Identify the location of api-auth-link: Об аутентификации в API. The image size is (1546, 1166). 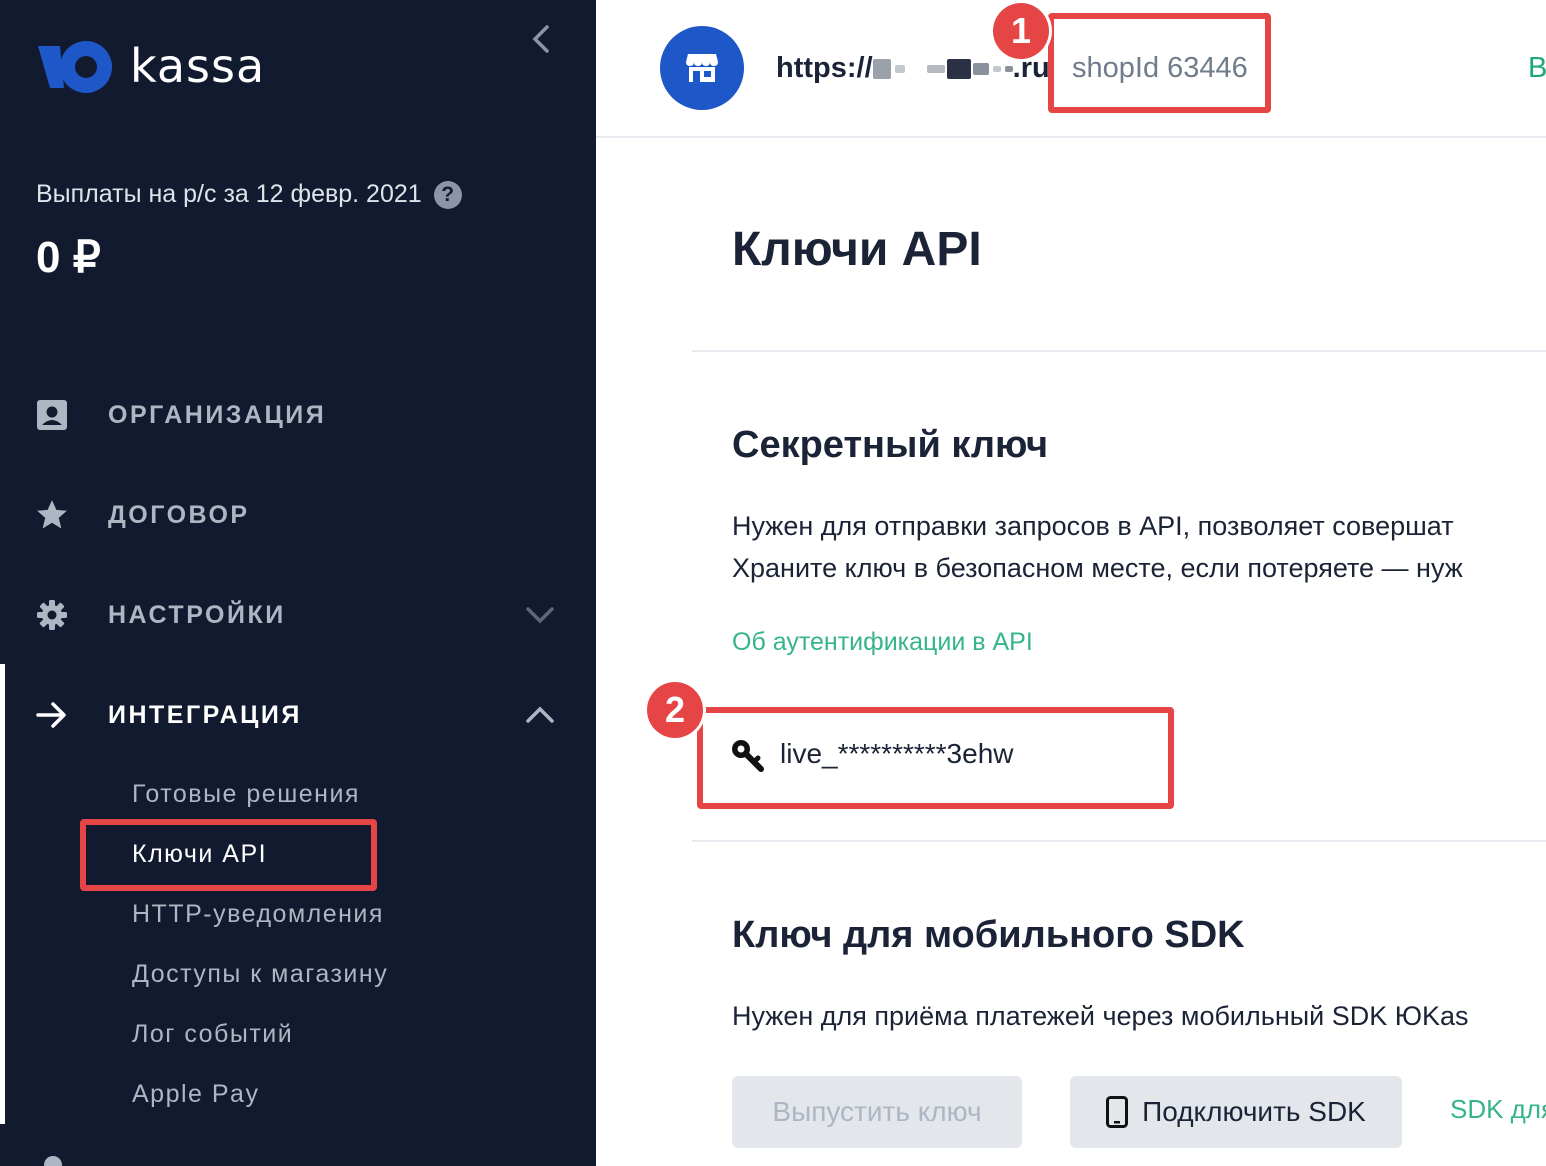
(882, 642).